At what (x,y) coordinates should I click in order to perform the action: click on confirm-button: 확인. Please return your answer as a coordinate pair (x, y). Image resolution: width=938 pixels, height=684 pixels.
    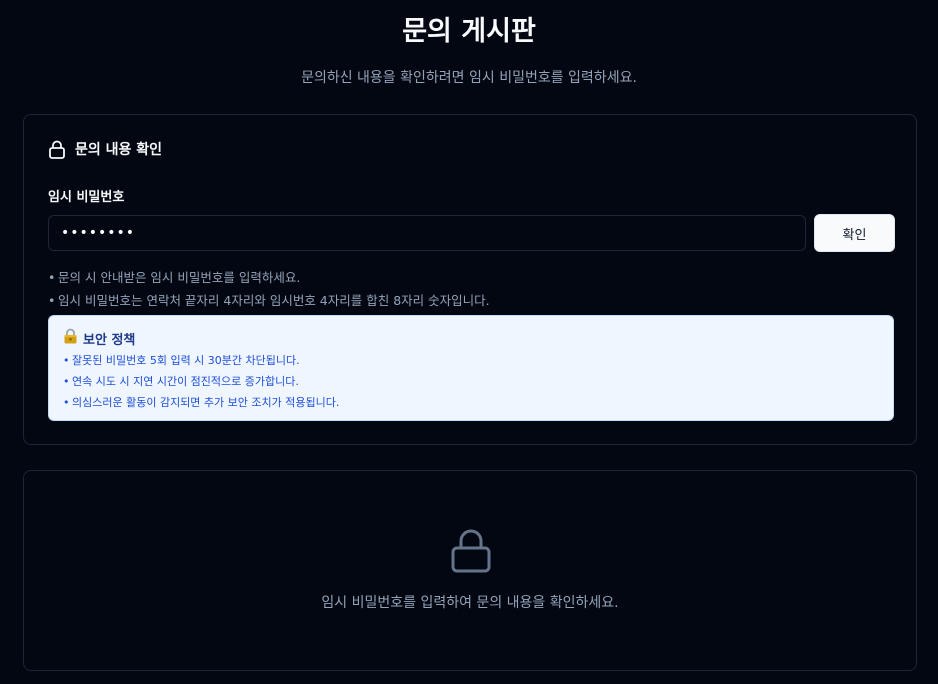
    Looking at the image, I should click on (854, 233).